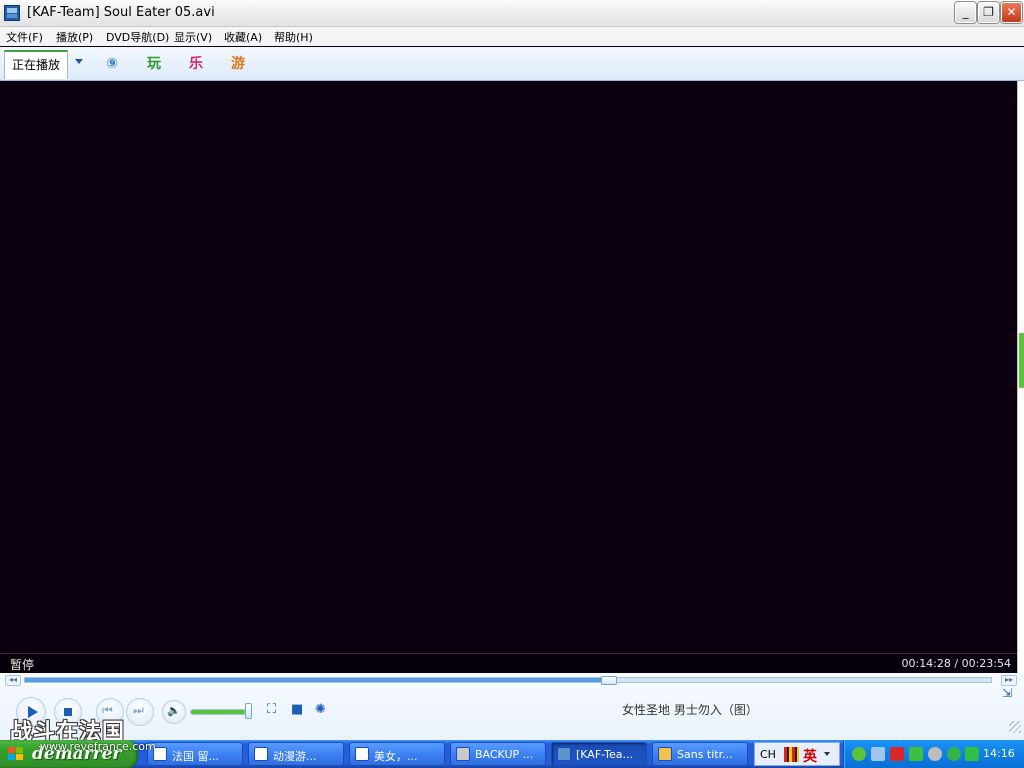  What do you see at coordinates (317, 680) in the screenshot?
I see `seek-progress` at bounding box center [317, 680].